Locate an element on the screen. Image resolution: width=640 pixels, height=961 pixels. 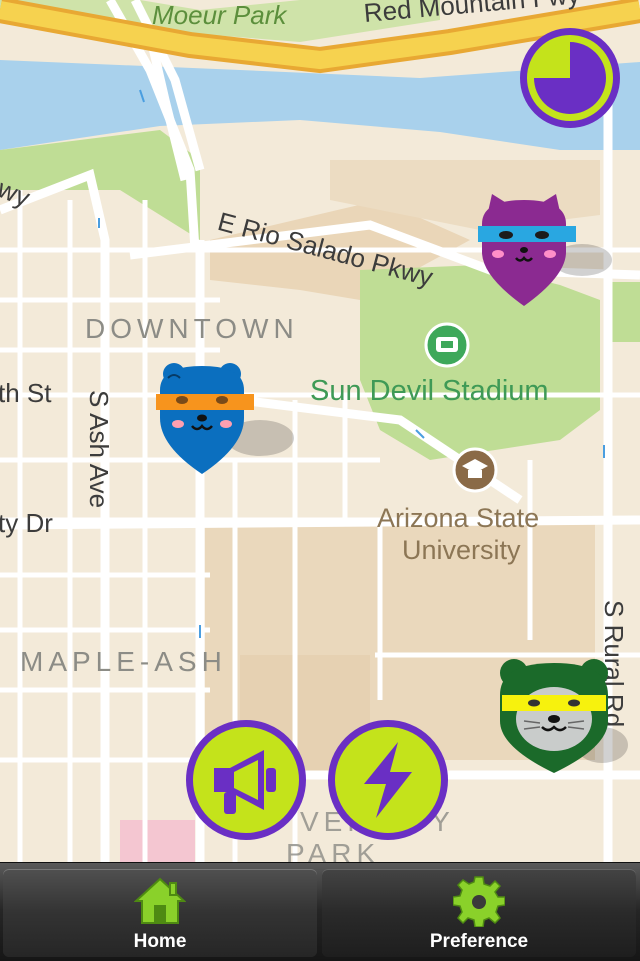
map-label-maple-ash: MAPLE-ASH is located at coordinates (123, 661).